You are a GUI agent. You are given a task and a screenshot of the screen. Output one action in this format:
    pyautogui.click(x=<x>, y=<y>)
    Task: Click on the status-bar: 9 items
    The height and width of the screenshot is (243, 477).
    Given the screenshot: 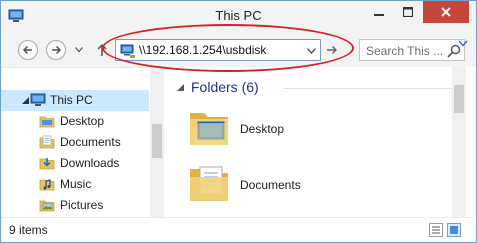 What is the action you would take?
    pyautogui.click(x=238, y=229)
    